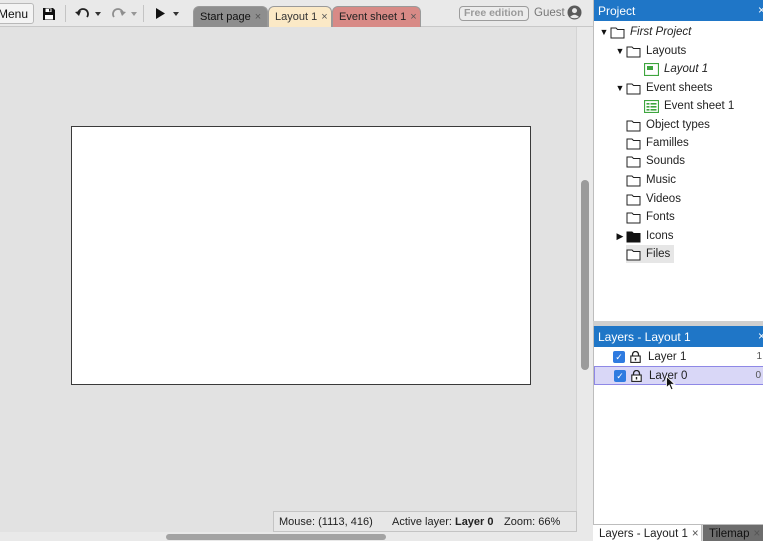  Describe the element at coordinates (729, 533) in the screenshot. I see `tab-label: Tilemap` at that location.